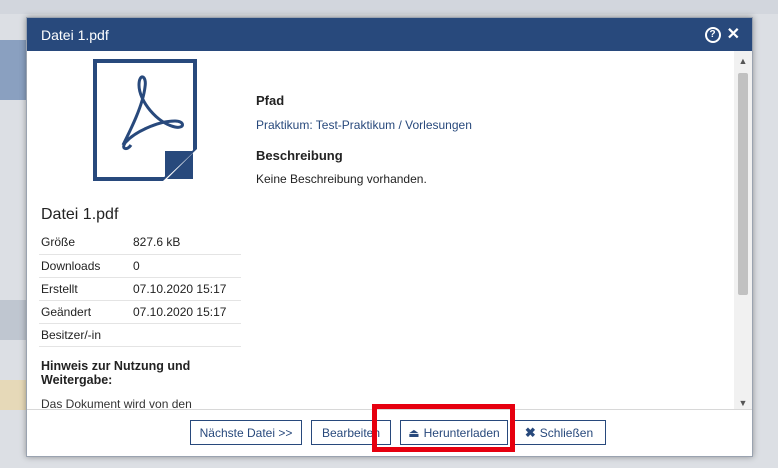 This screenshot has width=778, height=468. Describe the element at coordinates (364, 125) in the screenshot. I see `path-link: Praktikum: Test-Praktikum / Vorlesungen` at that location.